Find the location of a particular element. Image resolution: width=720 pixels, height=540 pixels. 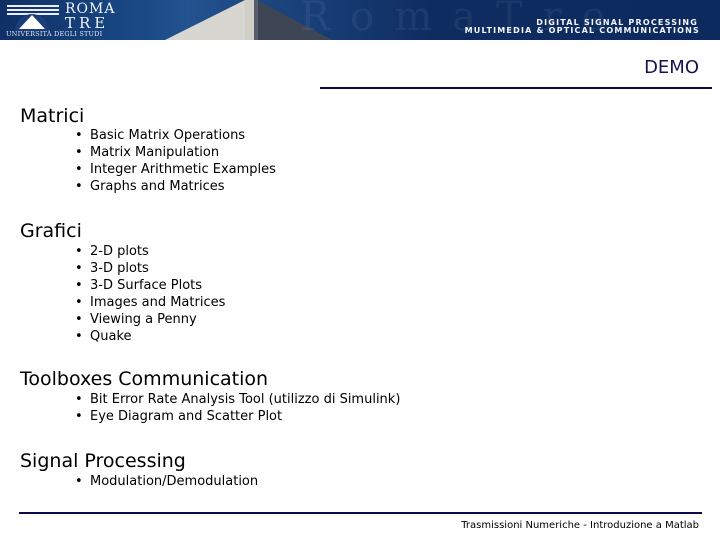

pyramid-image-edge is located at coordinates (256, 20).